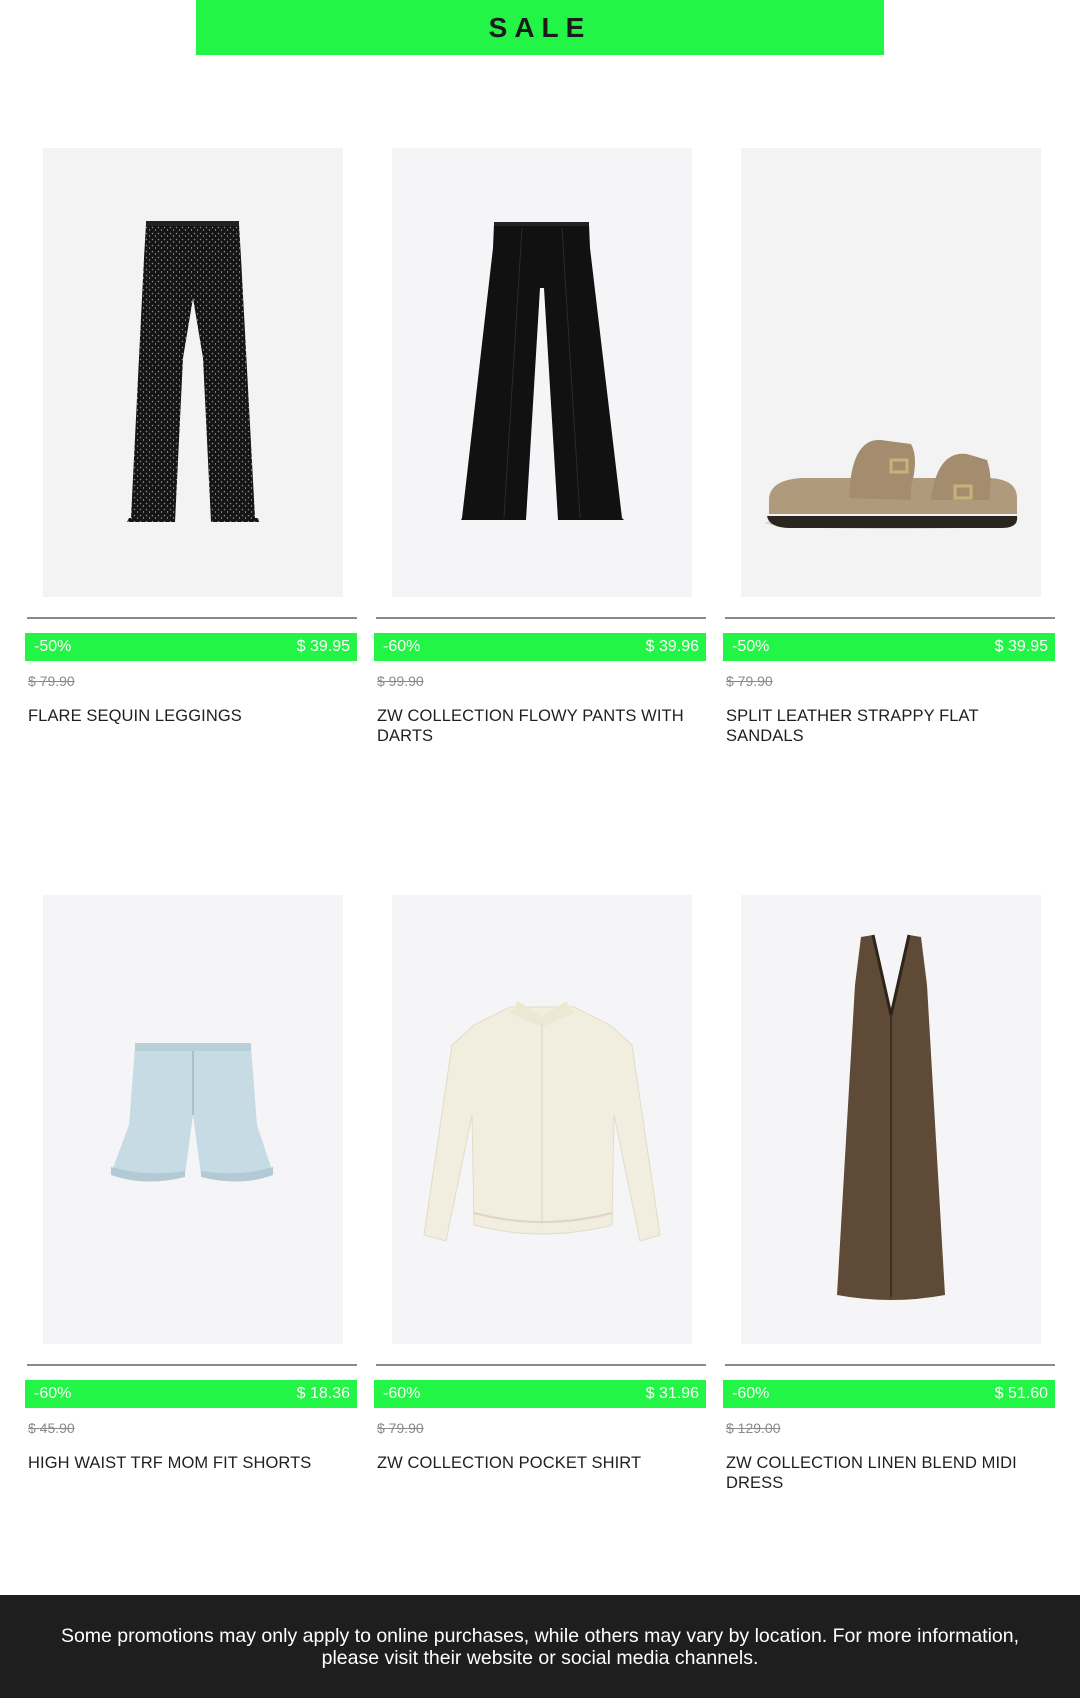  What do you see at coordinates (190, 1463) in the screenshot?
I see `product-name: HIGH WAIST TRF MOM FIT SHORTS` at bounding box center [190, 1463].